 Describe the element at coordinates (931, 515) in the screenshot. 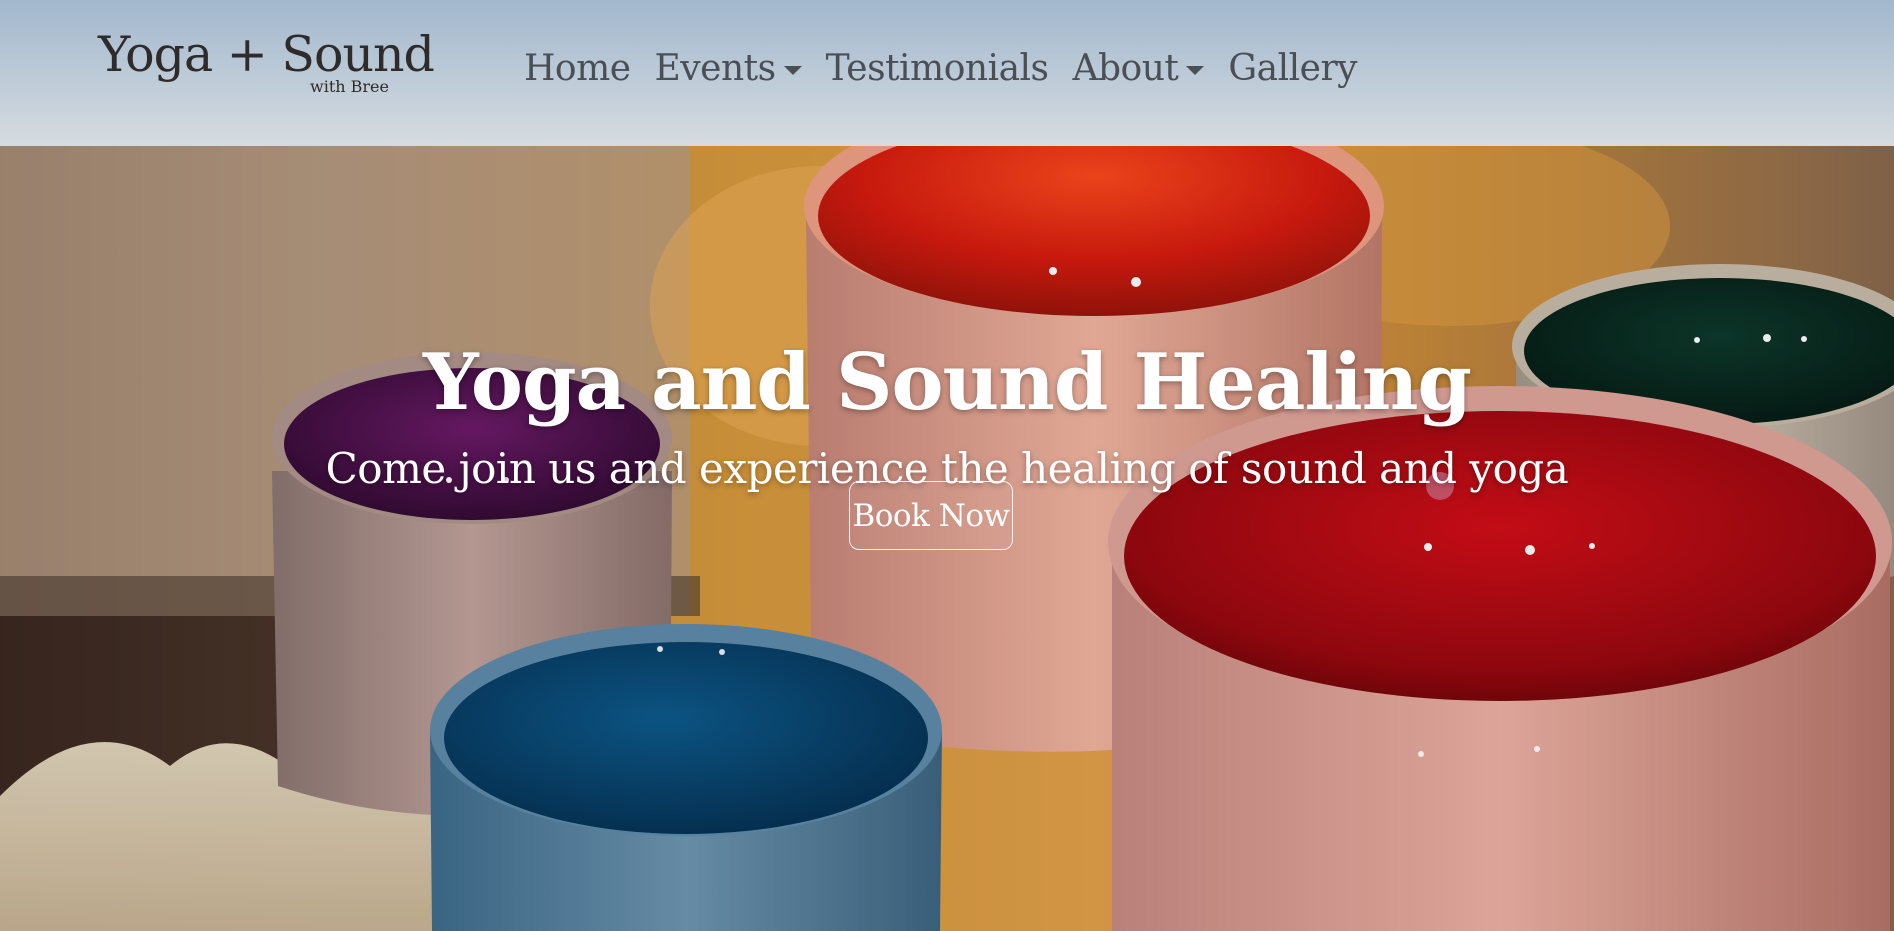

I see `book-now-button: Book Now` at that location.